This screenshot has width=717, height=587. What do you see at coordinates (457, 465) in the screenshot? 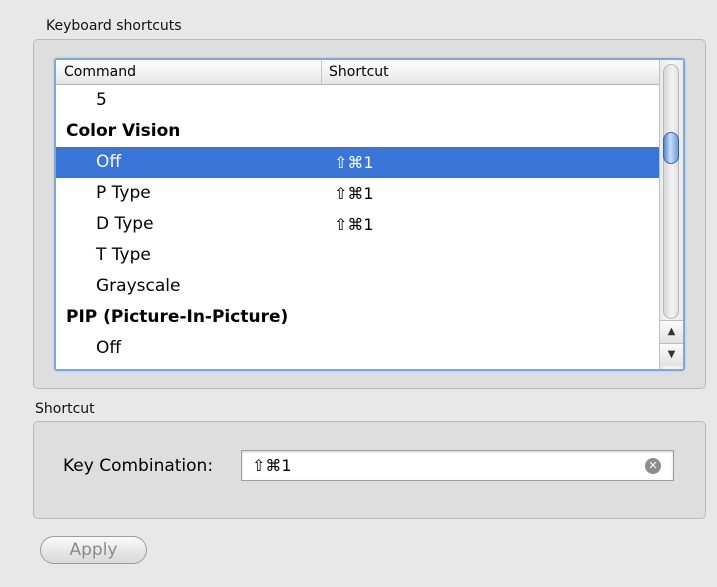
I see `key-combination-field: ⇧⌘1 ✕` at bounding box center [457, 465].